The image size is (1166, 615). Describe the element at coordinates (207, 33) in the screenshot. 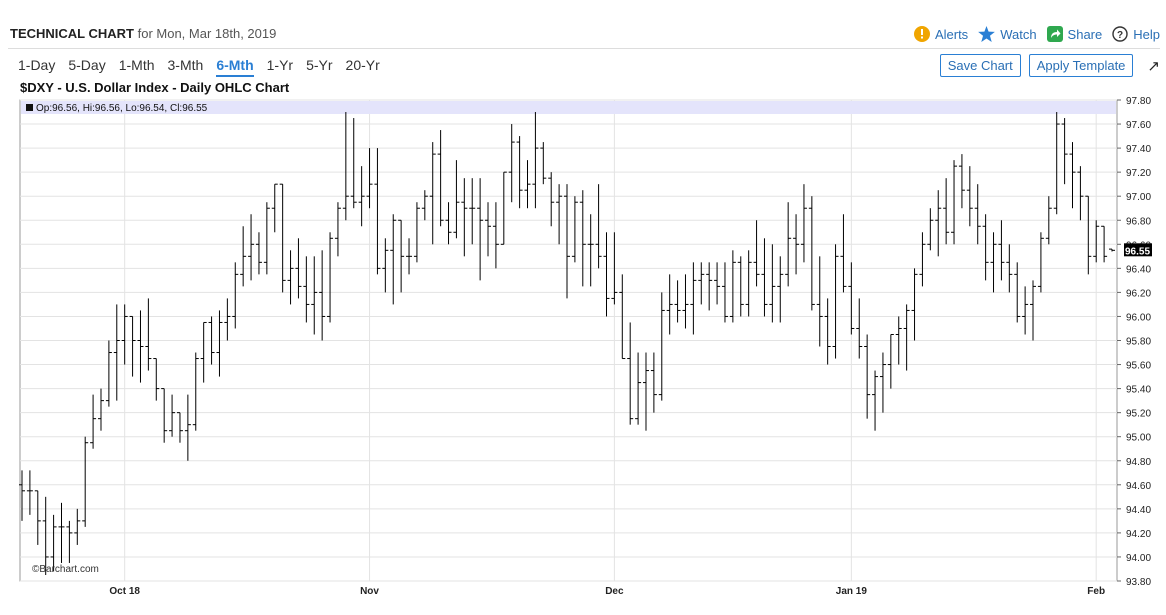

I see `header-date: for Mon, Mar 18th, 2019` at that location.